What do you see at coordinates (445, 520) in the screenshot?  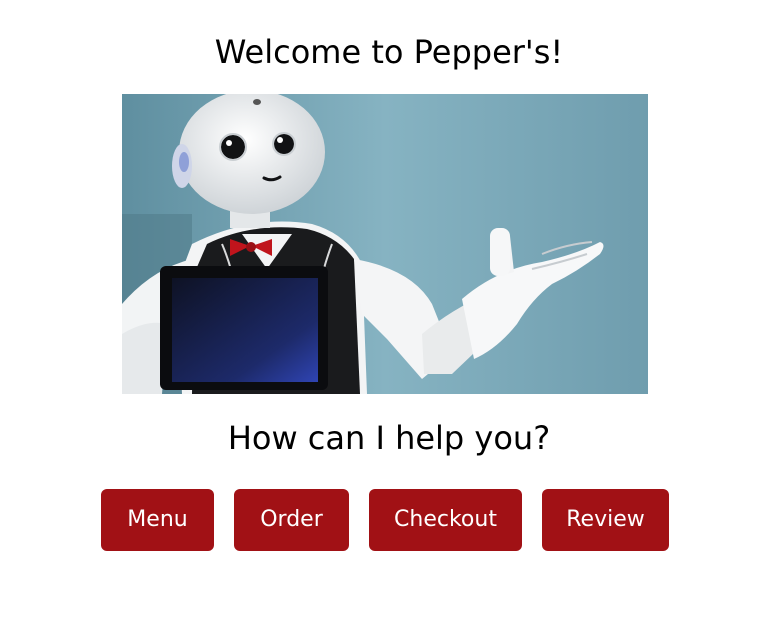 I see `checkout-button: Checkout` at bounding box center [445, 520].